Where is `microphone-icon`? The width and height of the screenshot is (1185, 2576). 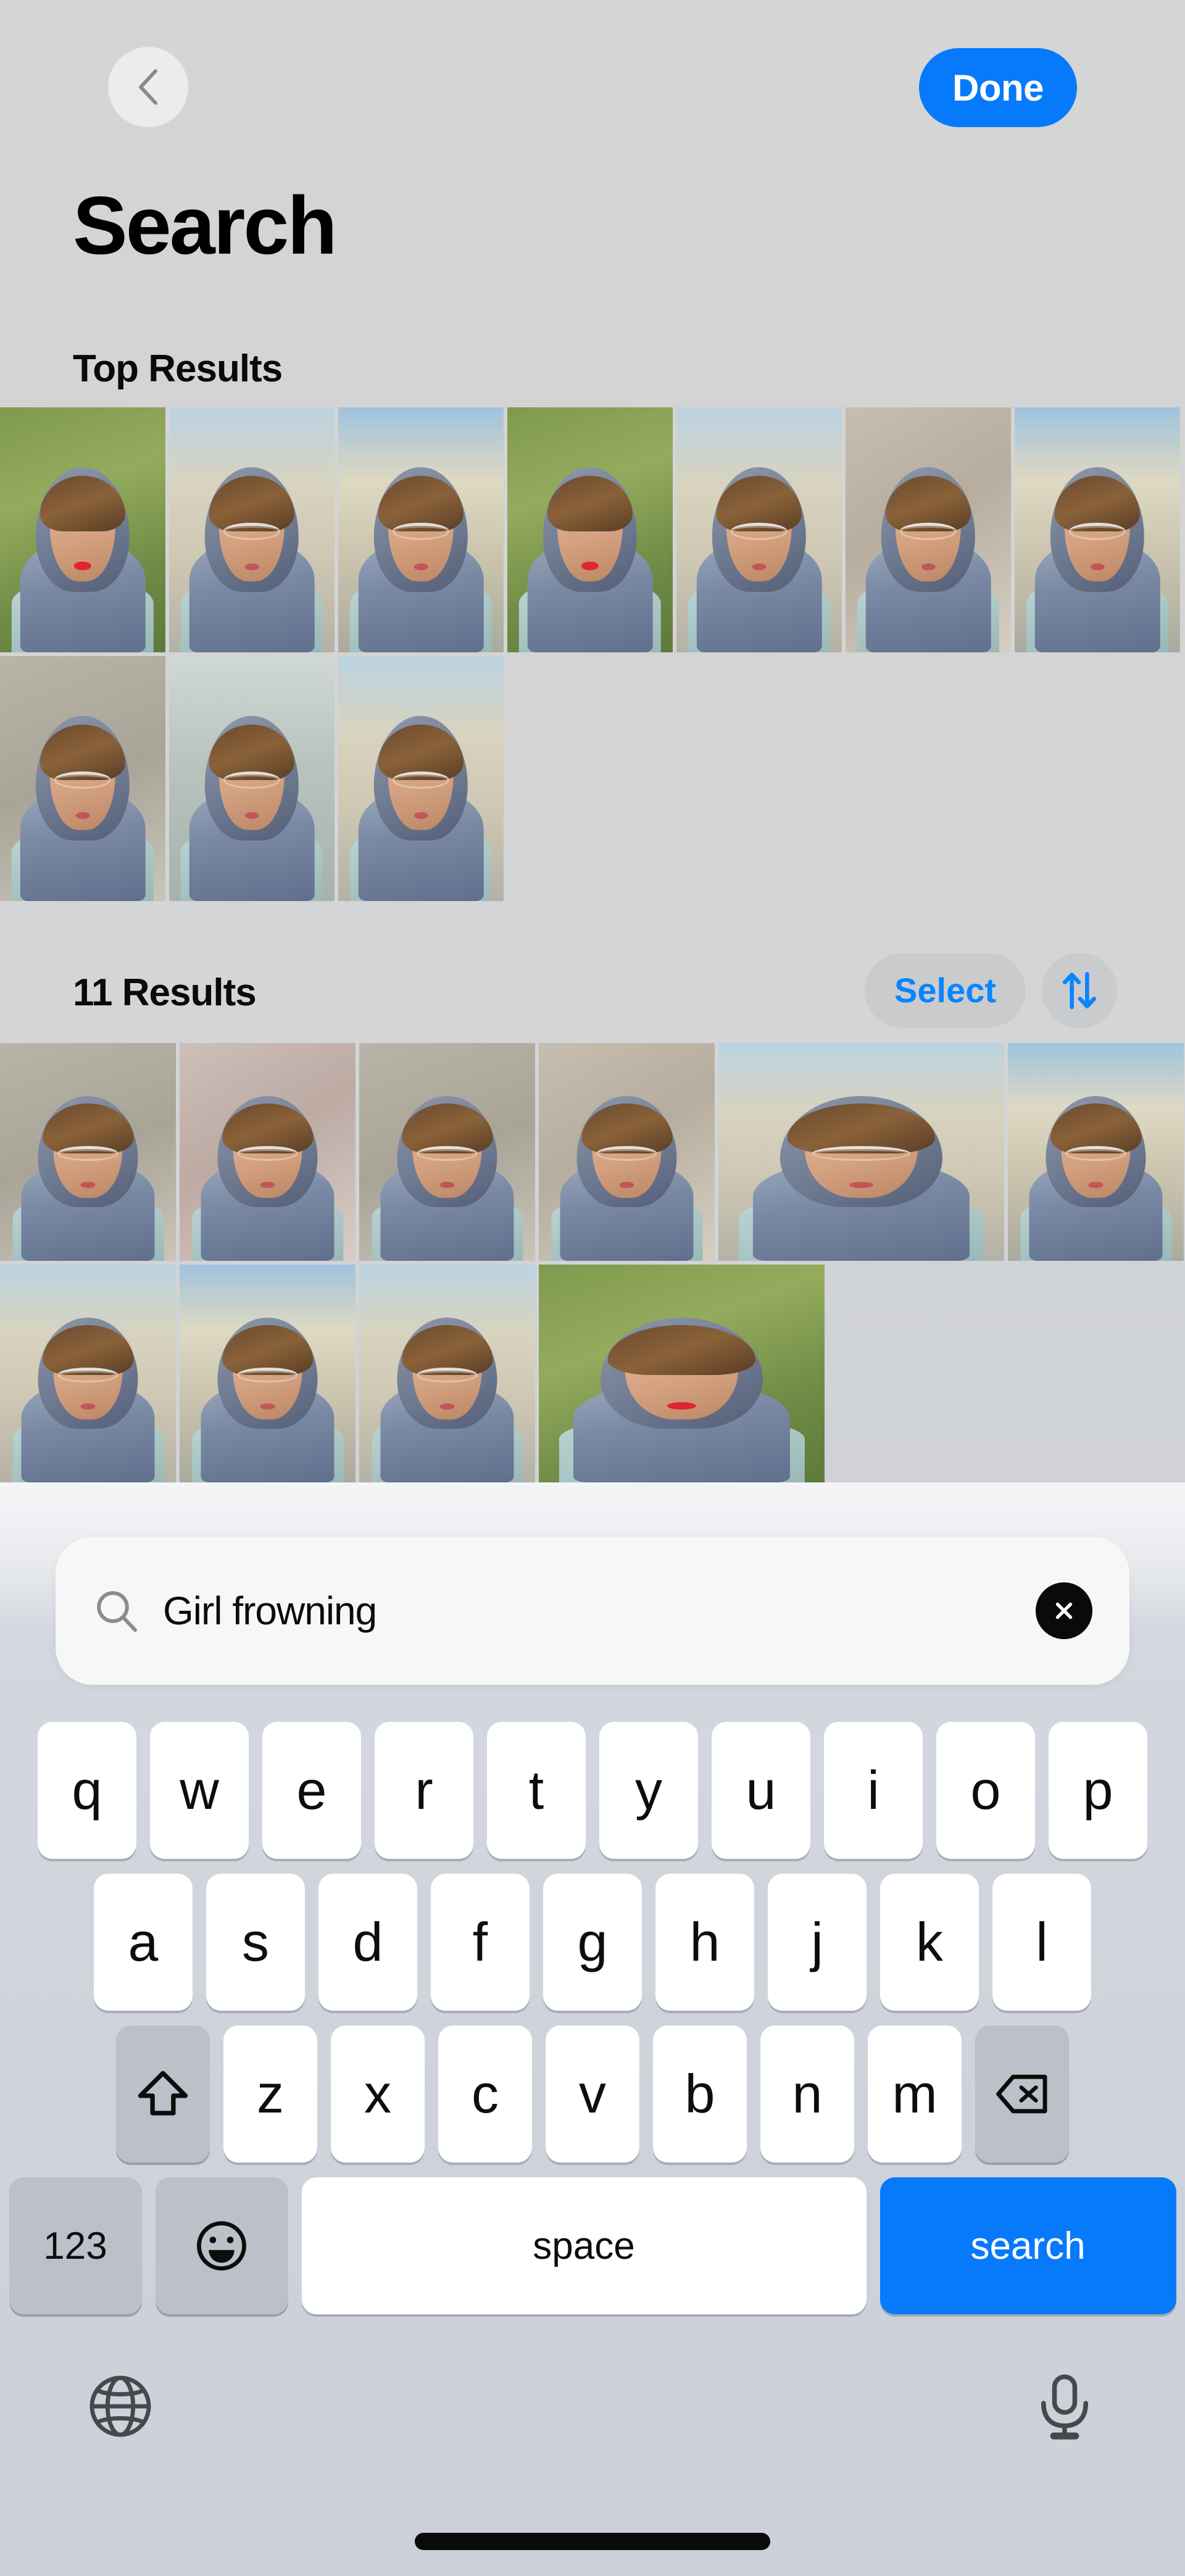
microphone-icon is located at coordinates (1065, 2407).